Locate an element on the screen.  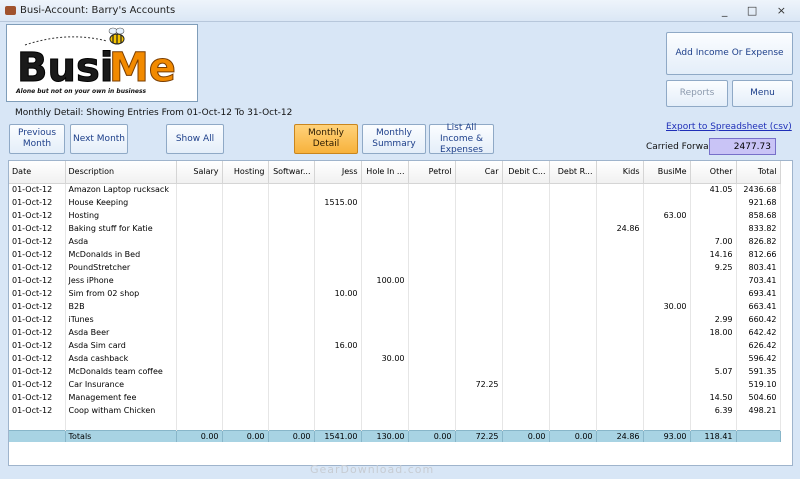
table-row: 01-Oct-12 Asda Sim card 16.00 626.42 is located at coordinates (395, 345).